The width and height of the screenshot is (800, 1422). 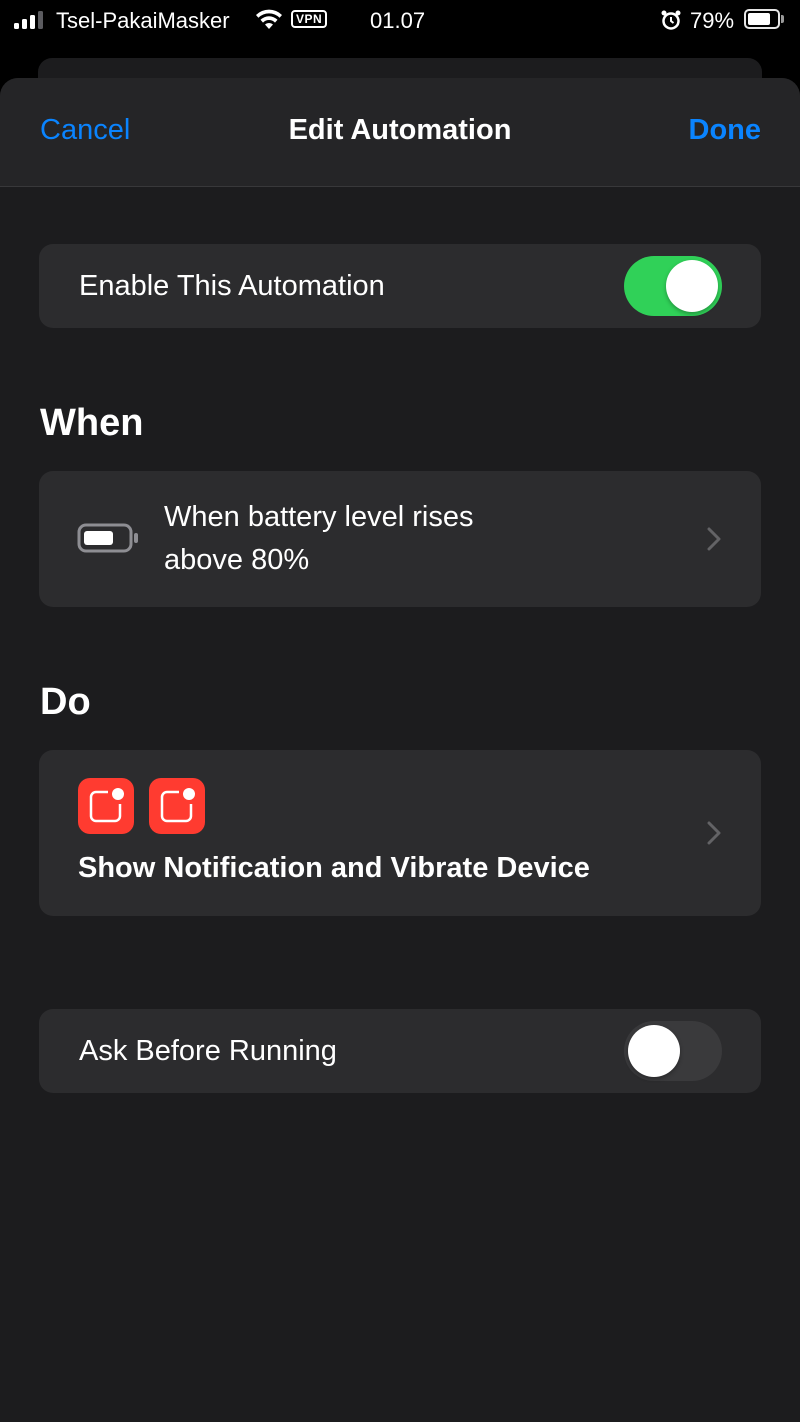 What do you see at coordinates (232, 286) in the screenshot?
I see `enable-automation-label: Enable This Automation` at bounding box center [232, 286].